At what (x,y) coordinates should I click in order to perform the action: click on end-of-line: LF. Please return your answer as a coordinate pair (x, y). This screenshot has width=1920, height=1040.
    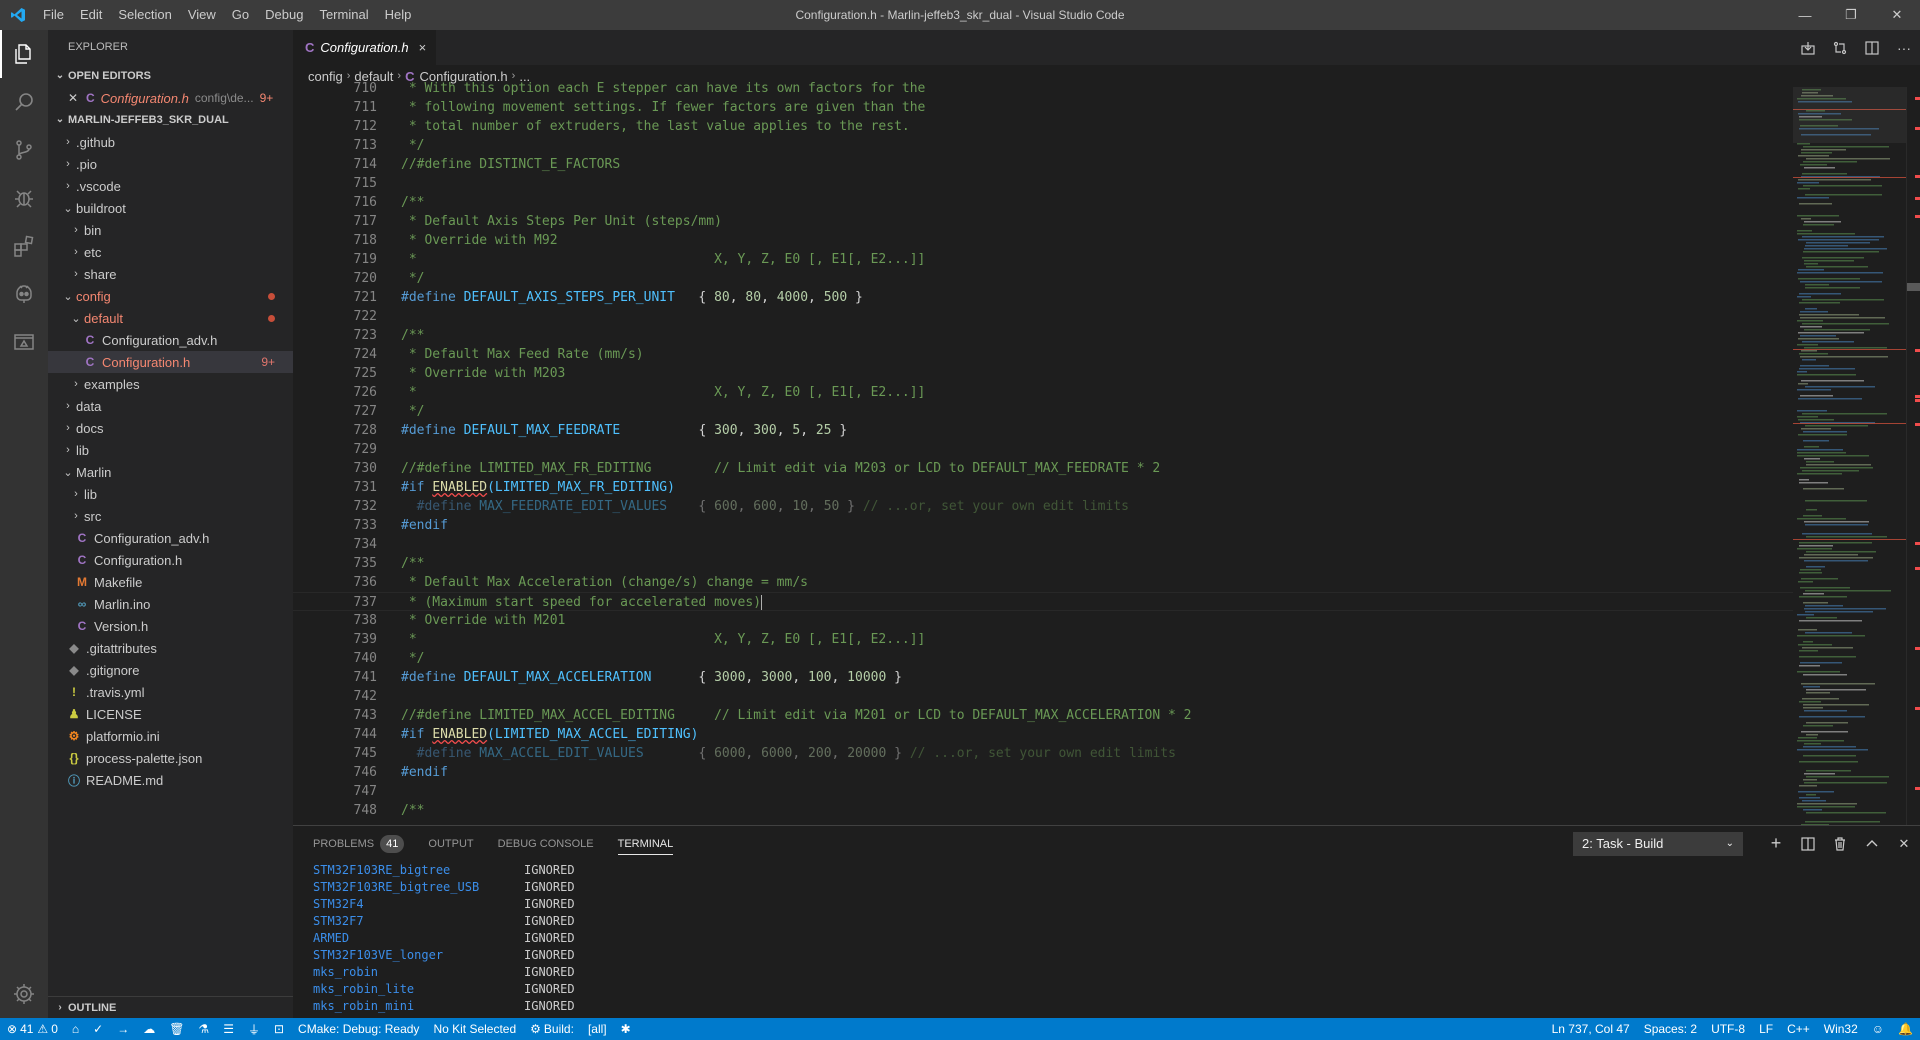
    Looking at the image, I should click on (1766, 1029).